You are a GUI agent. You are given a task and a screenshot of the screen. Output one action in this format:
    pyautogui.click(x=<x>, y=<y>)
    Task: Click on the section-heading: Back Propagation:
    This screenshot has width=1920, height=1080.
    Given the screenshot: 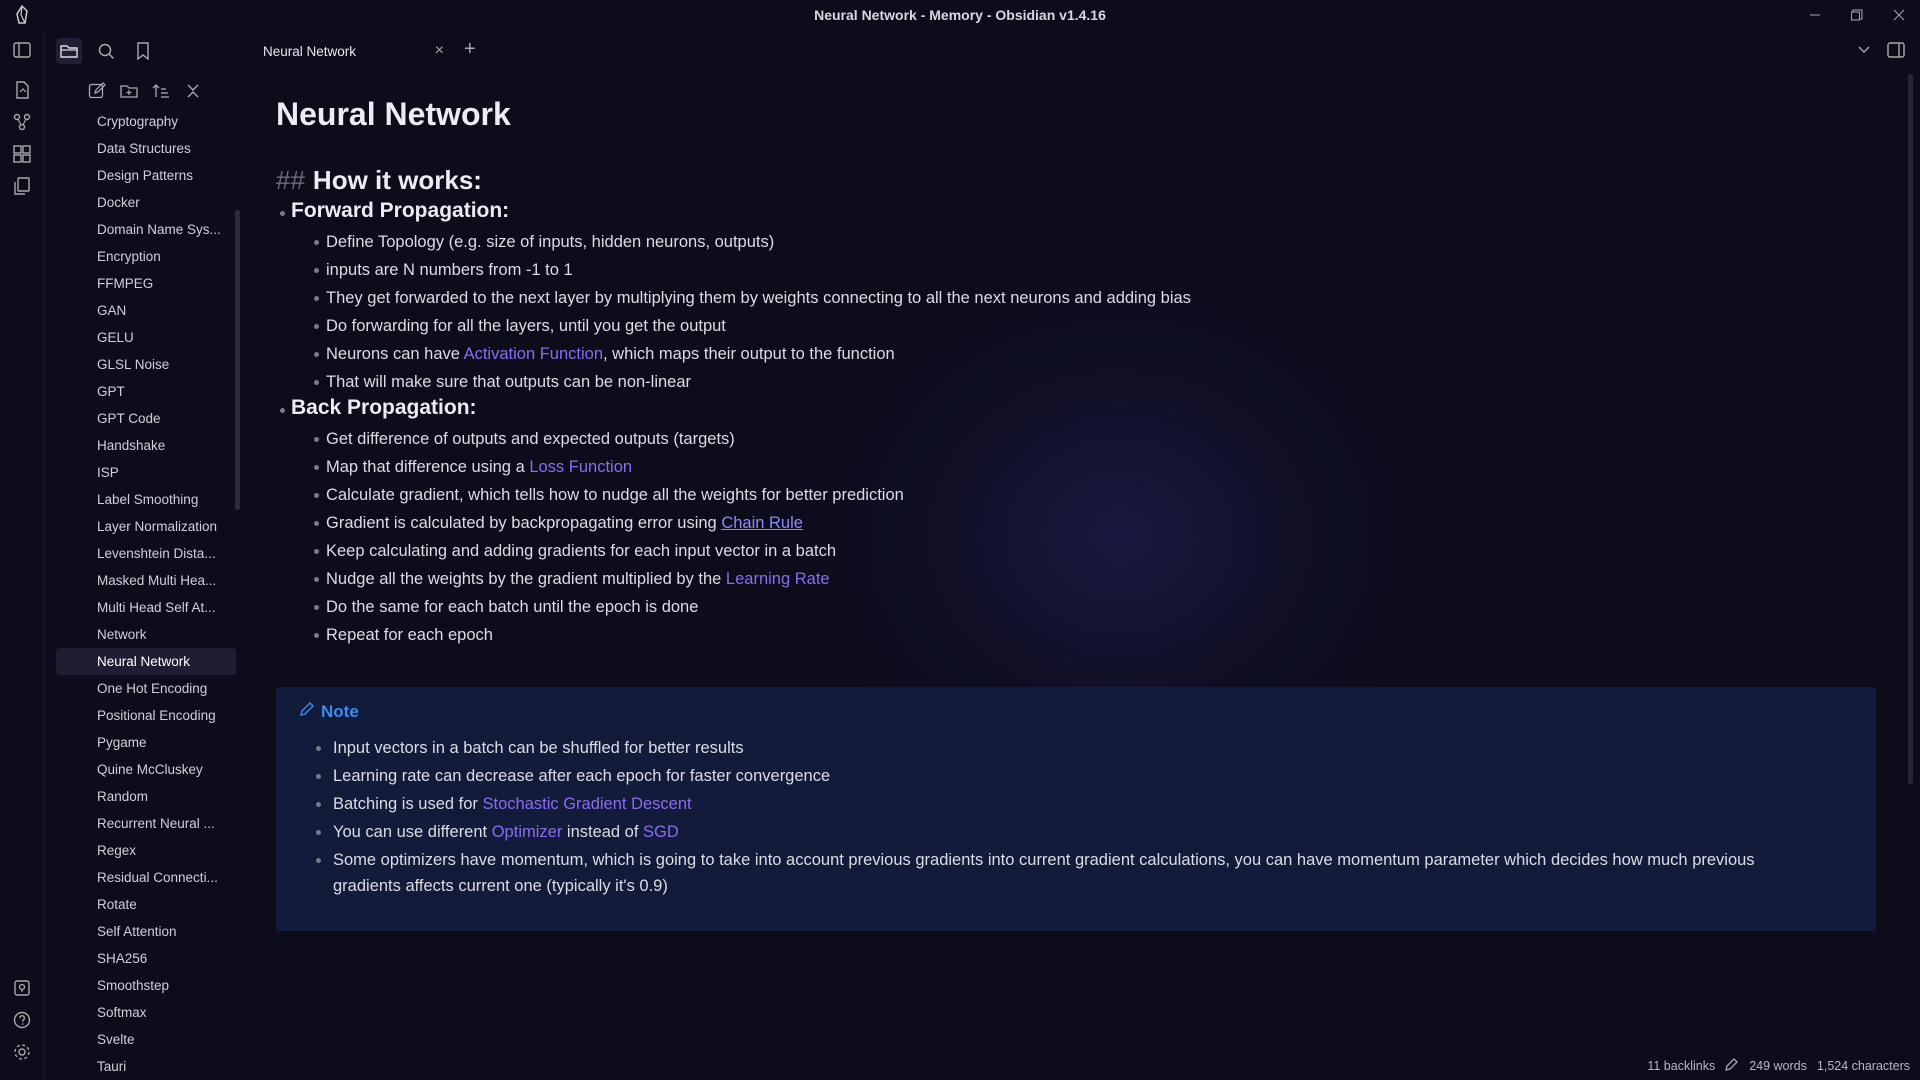 What is the action you would take?
    pyautogui.click(x=1076, y=410)
    